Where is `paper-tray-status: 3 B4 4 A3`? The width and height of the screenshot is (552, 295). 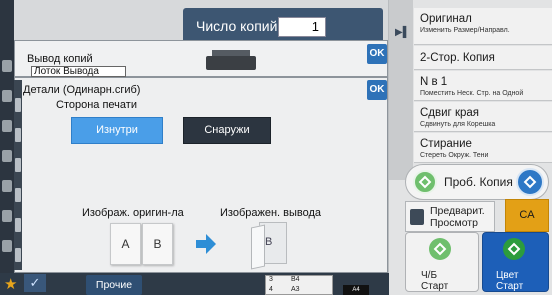 paper-tray-status: 3 B4 4 A3 is located at coordinates (299, 285).